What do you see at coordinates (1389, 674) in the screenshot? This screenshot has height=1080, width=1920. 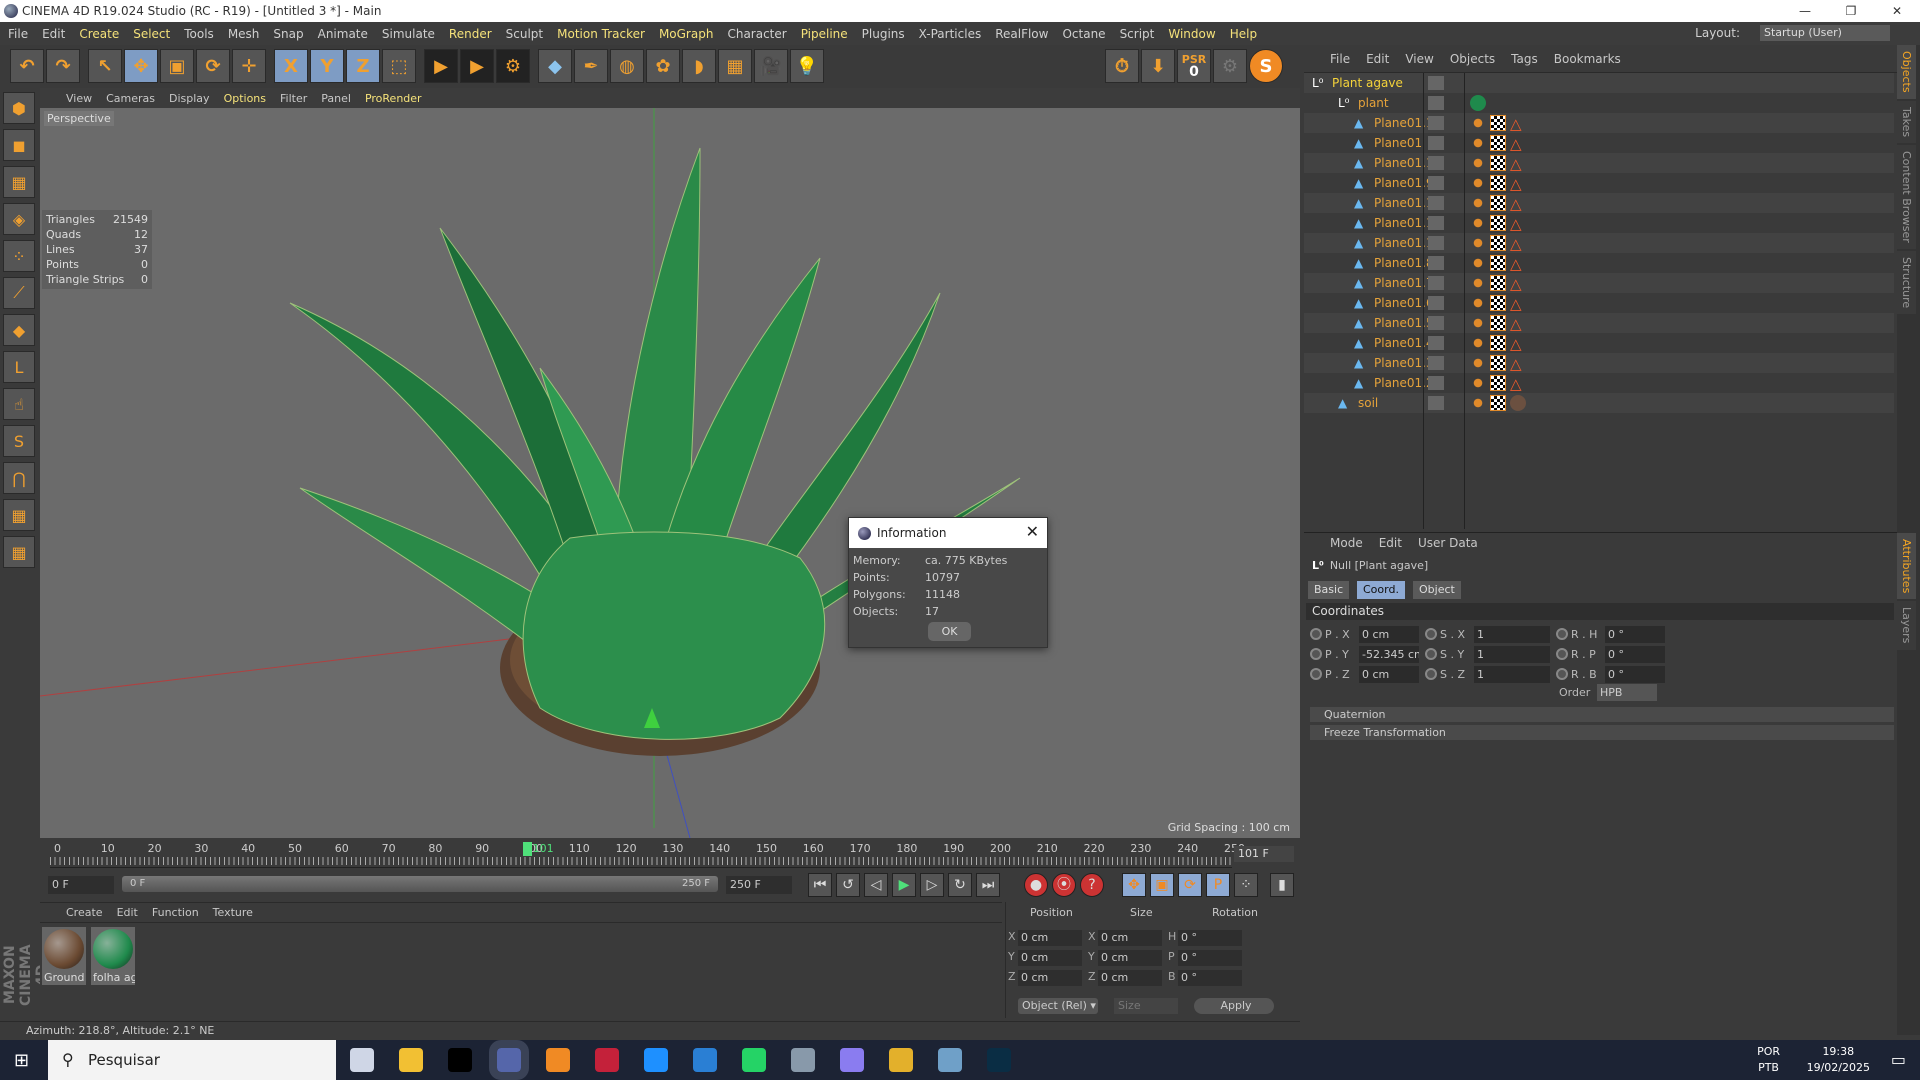 I see `attr-pz-field: 0 cm` at bounding box center [1389, 674].